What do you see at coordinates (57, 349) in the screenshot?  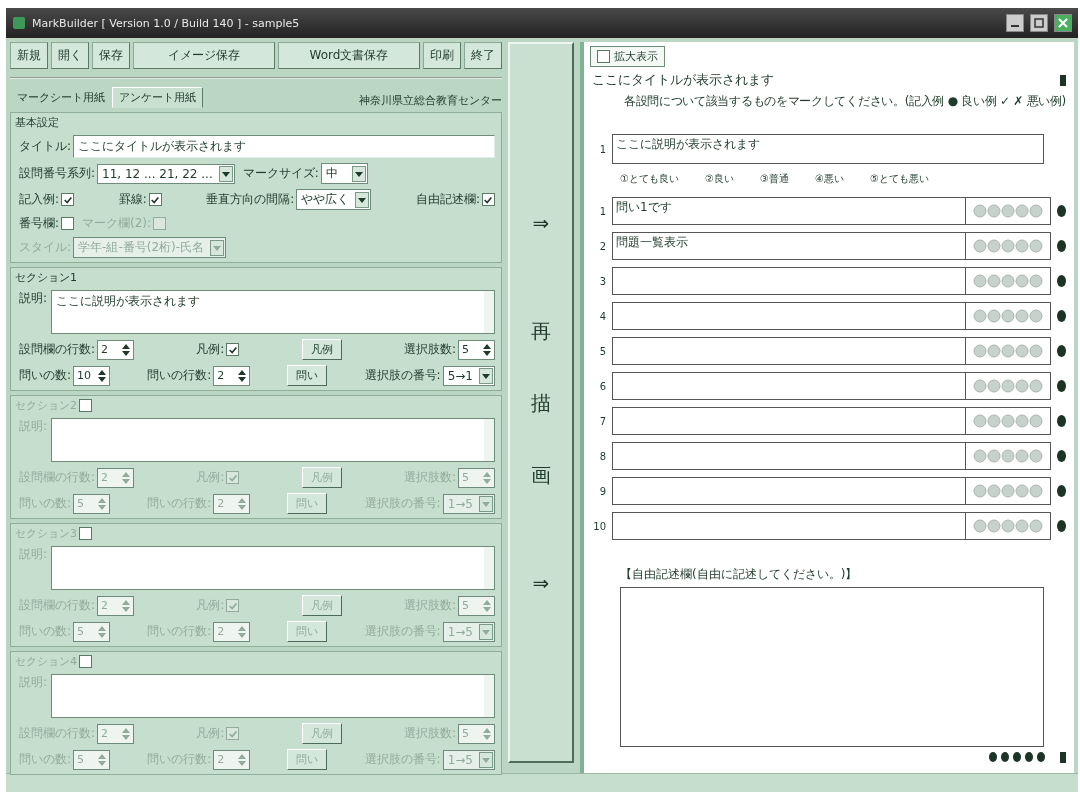 I see `field-label: 設問欄の行数:` at bounding box center [57, 349].